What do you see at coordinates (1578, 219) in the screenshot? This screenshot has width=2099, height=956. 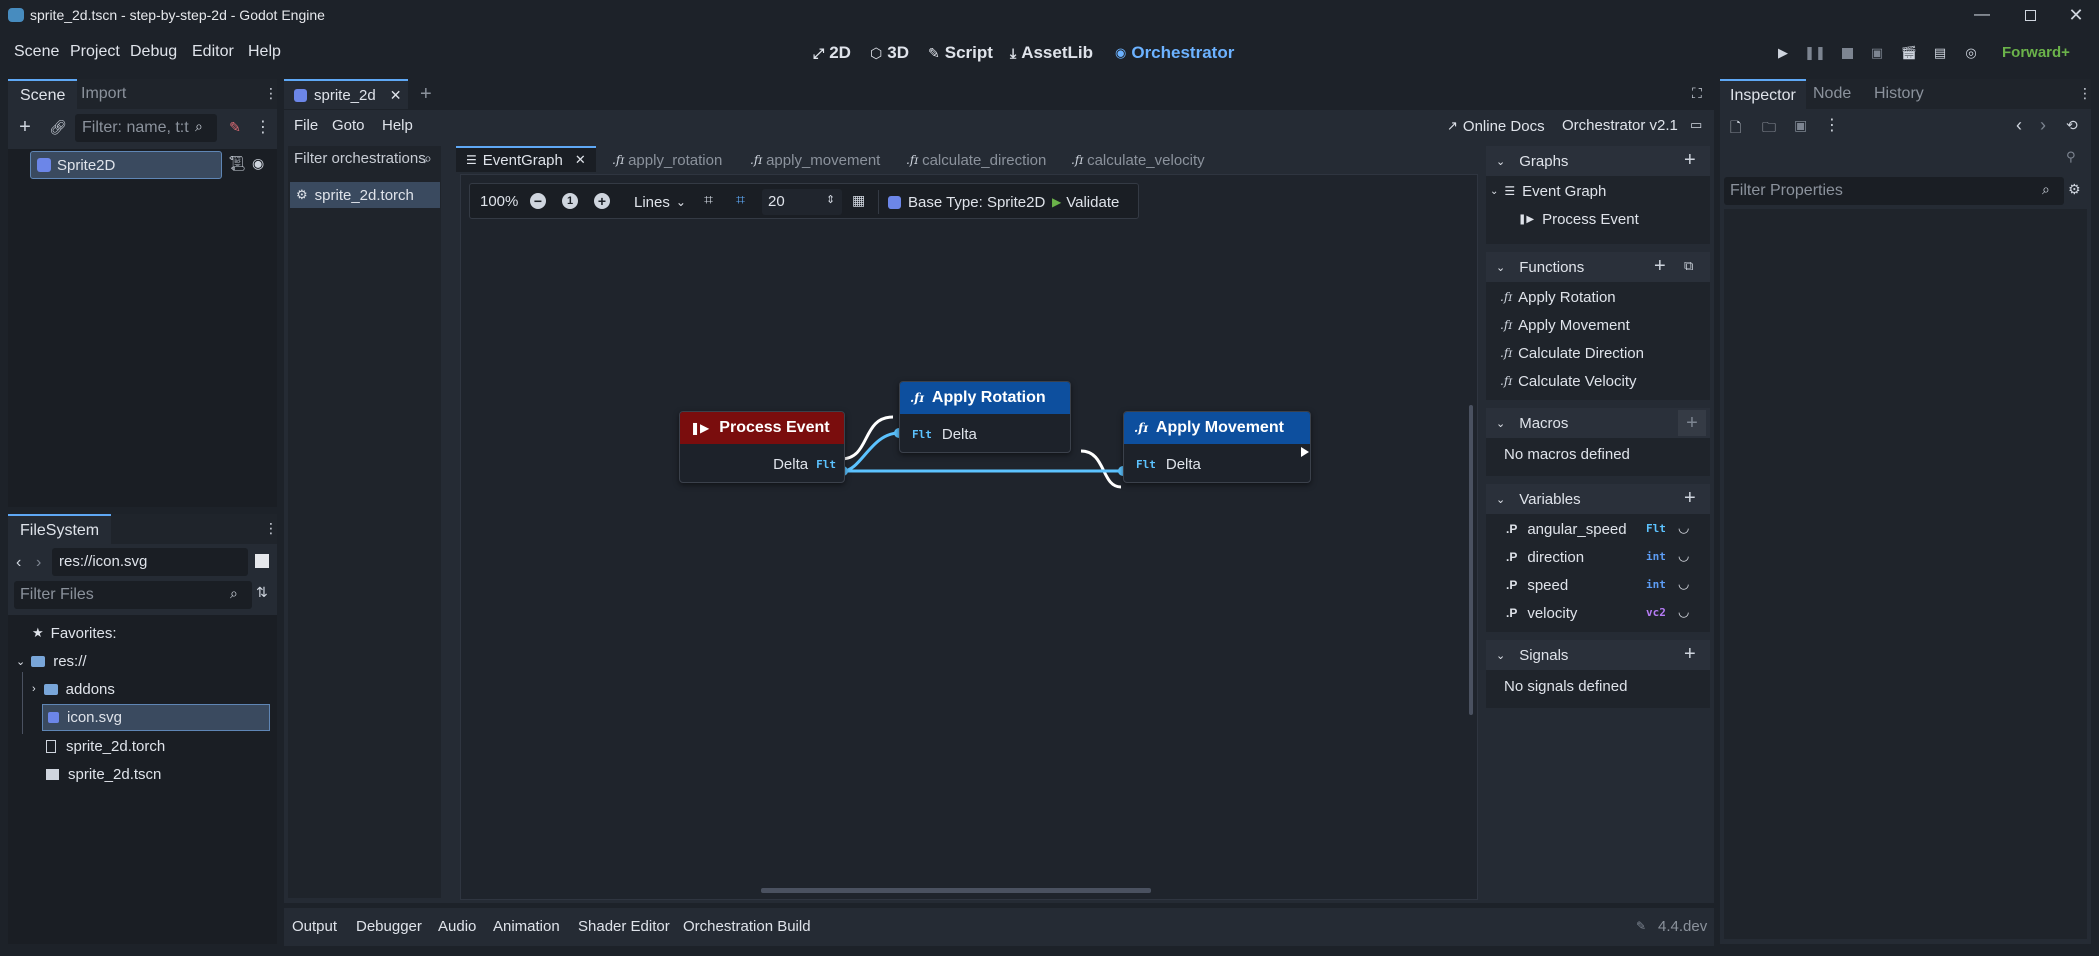 I see `graph-item-process-event: ❚▶ Process Event` at bounding box center [1578, 219].